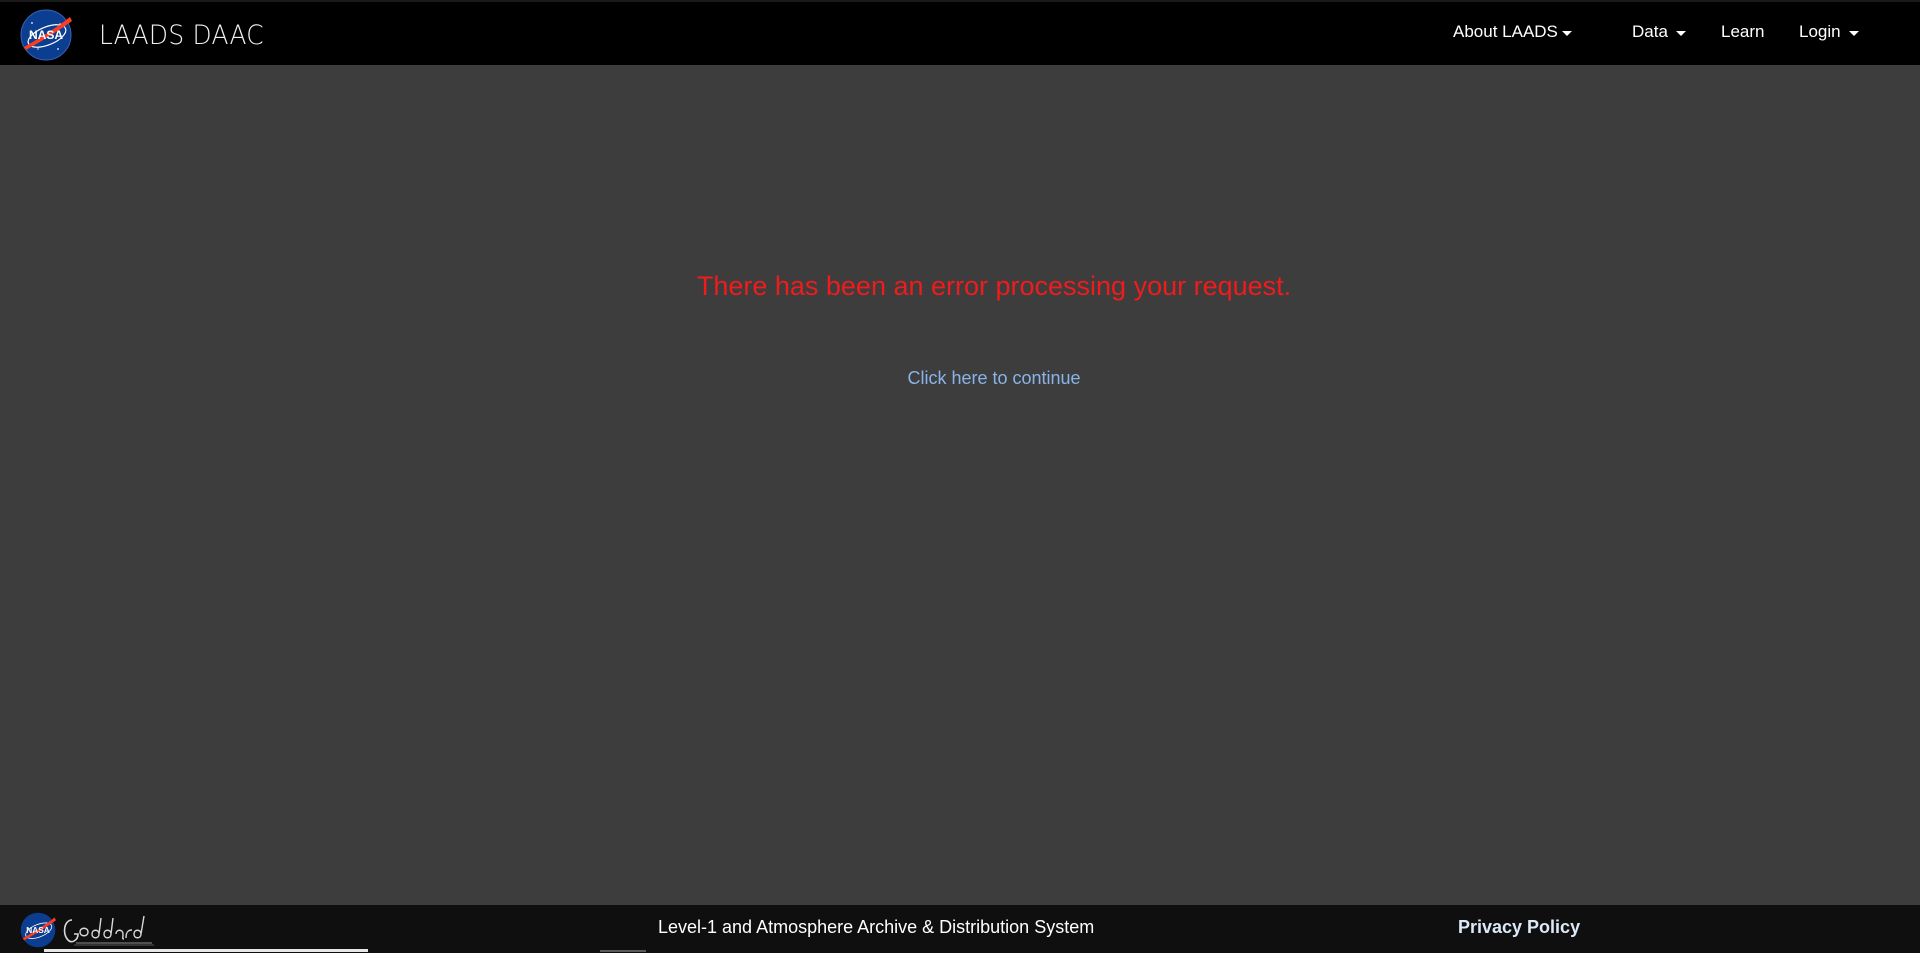  I want to click on nav-data-dropdown: Data, so click(1659, 33).